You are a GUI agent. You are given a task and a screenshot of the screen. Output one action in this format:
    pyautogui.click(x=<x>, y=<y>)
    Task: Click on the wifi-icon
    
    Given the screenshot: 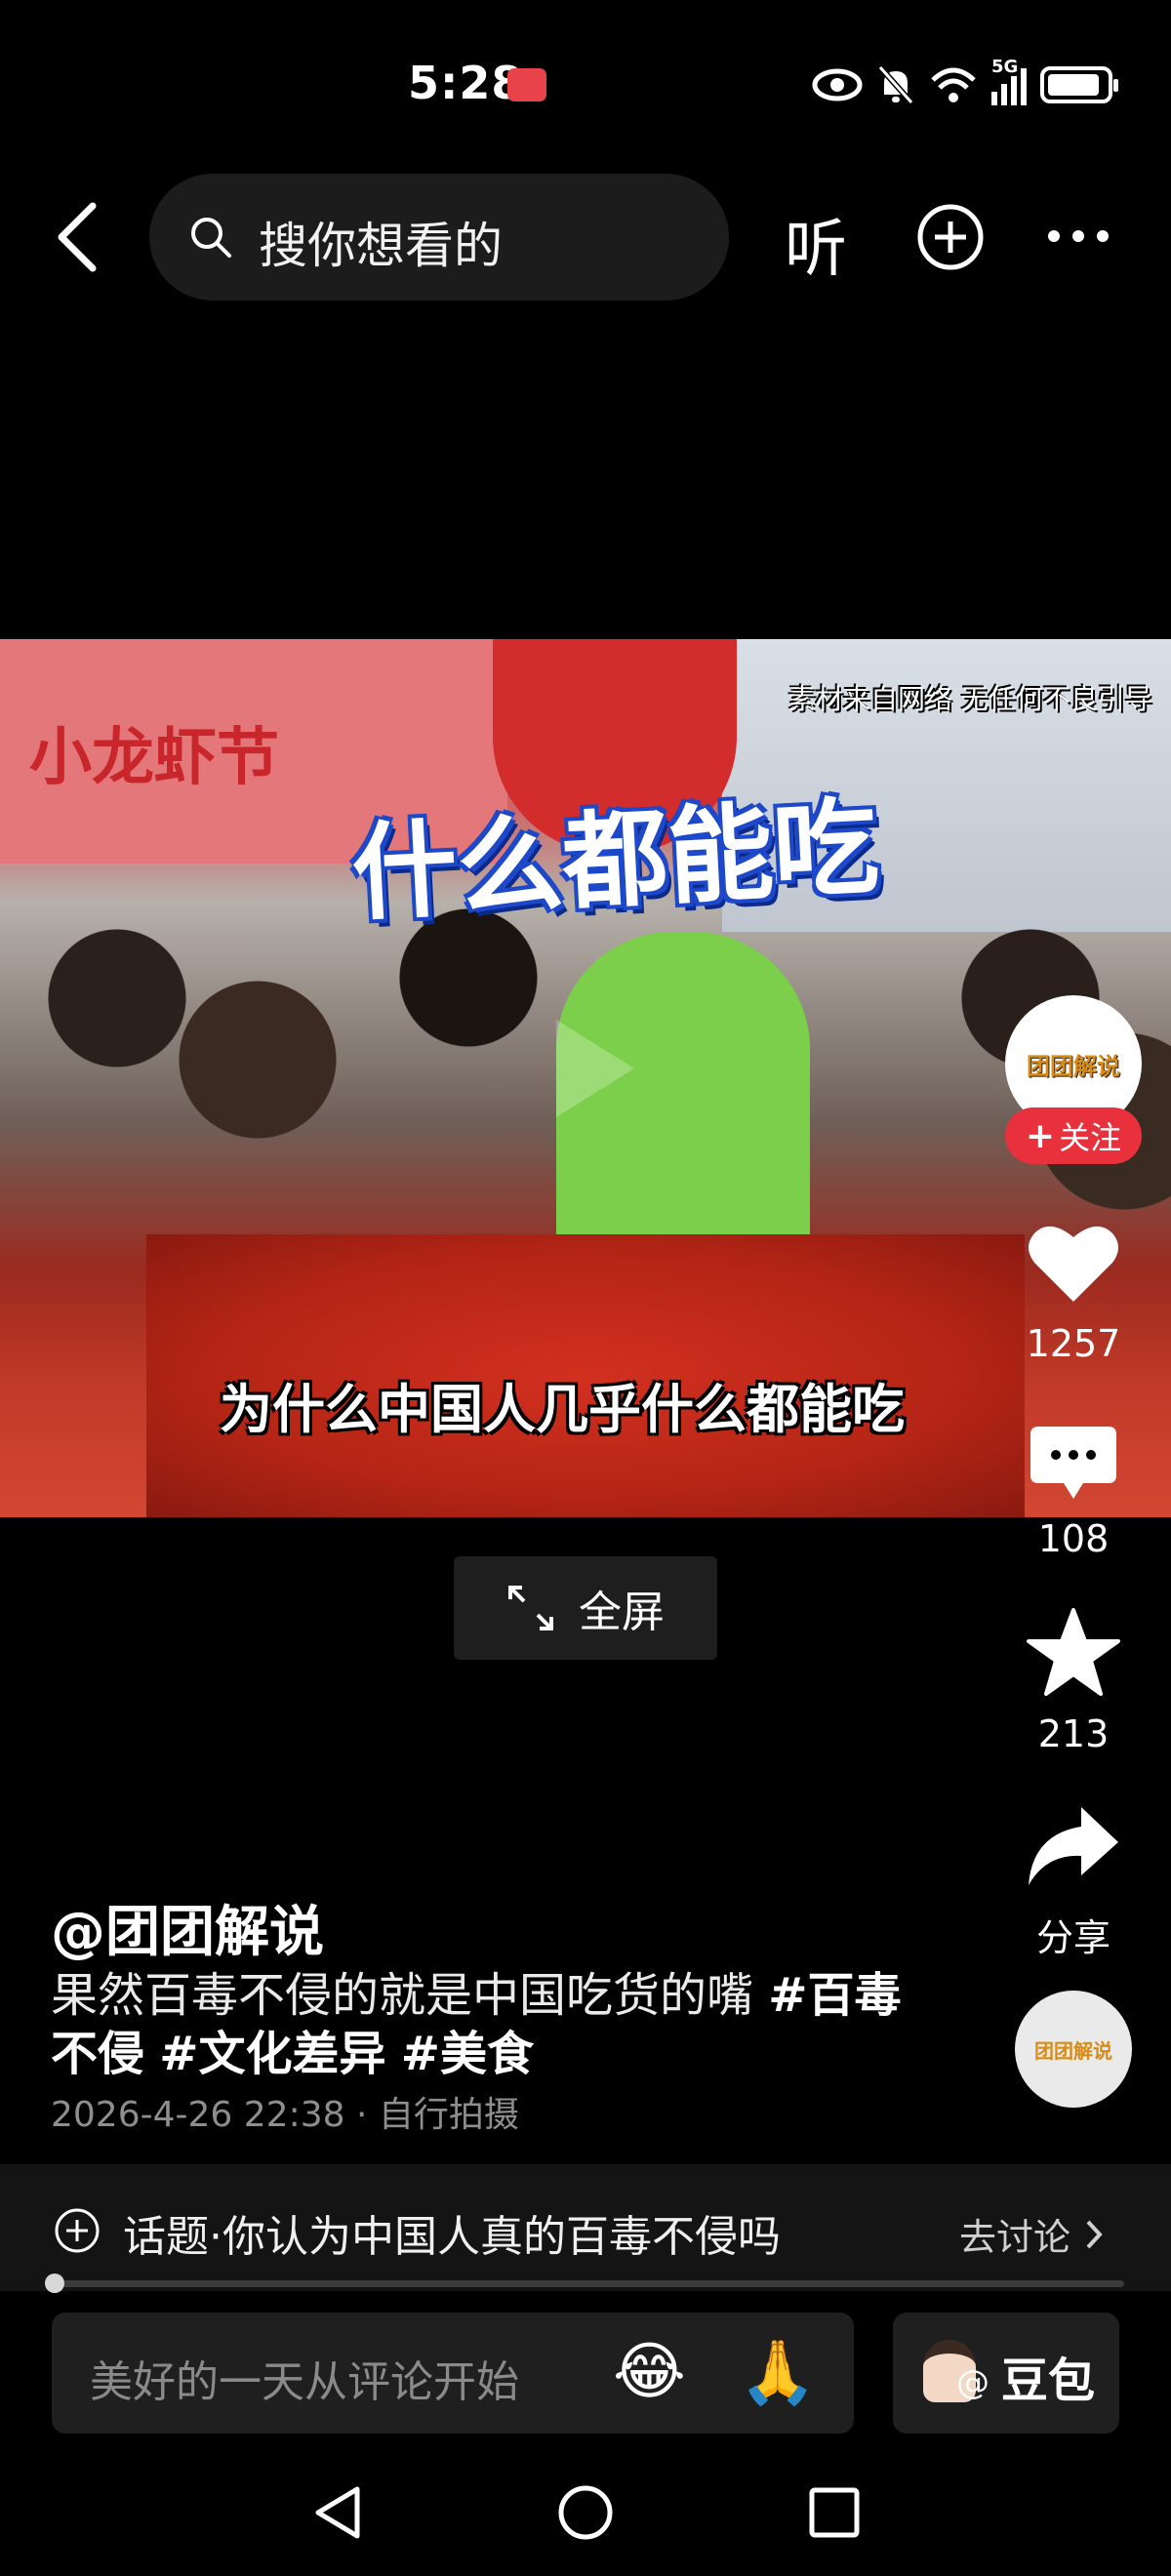 What is the action you would take?
    pyautogui.click(x=953, y=84)
    